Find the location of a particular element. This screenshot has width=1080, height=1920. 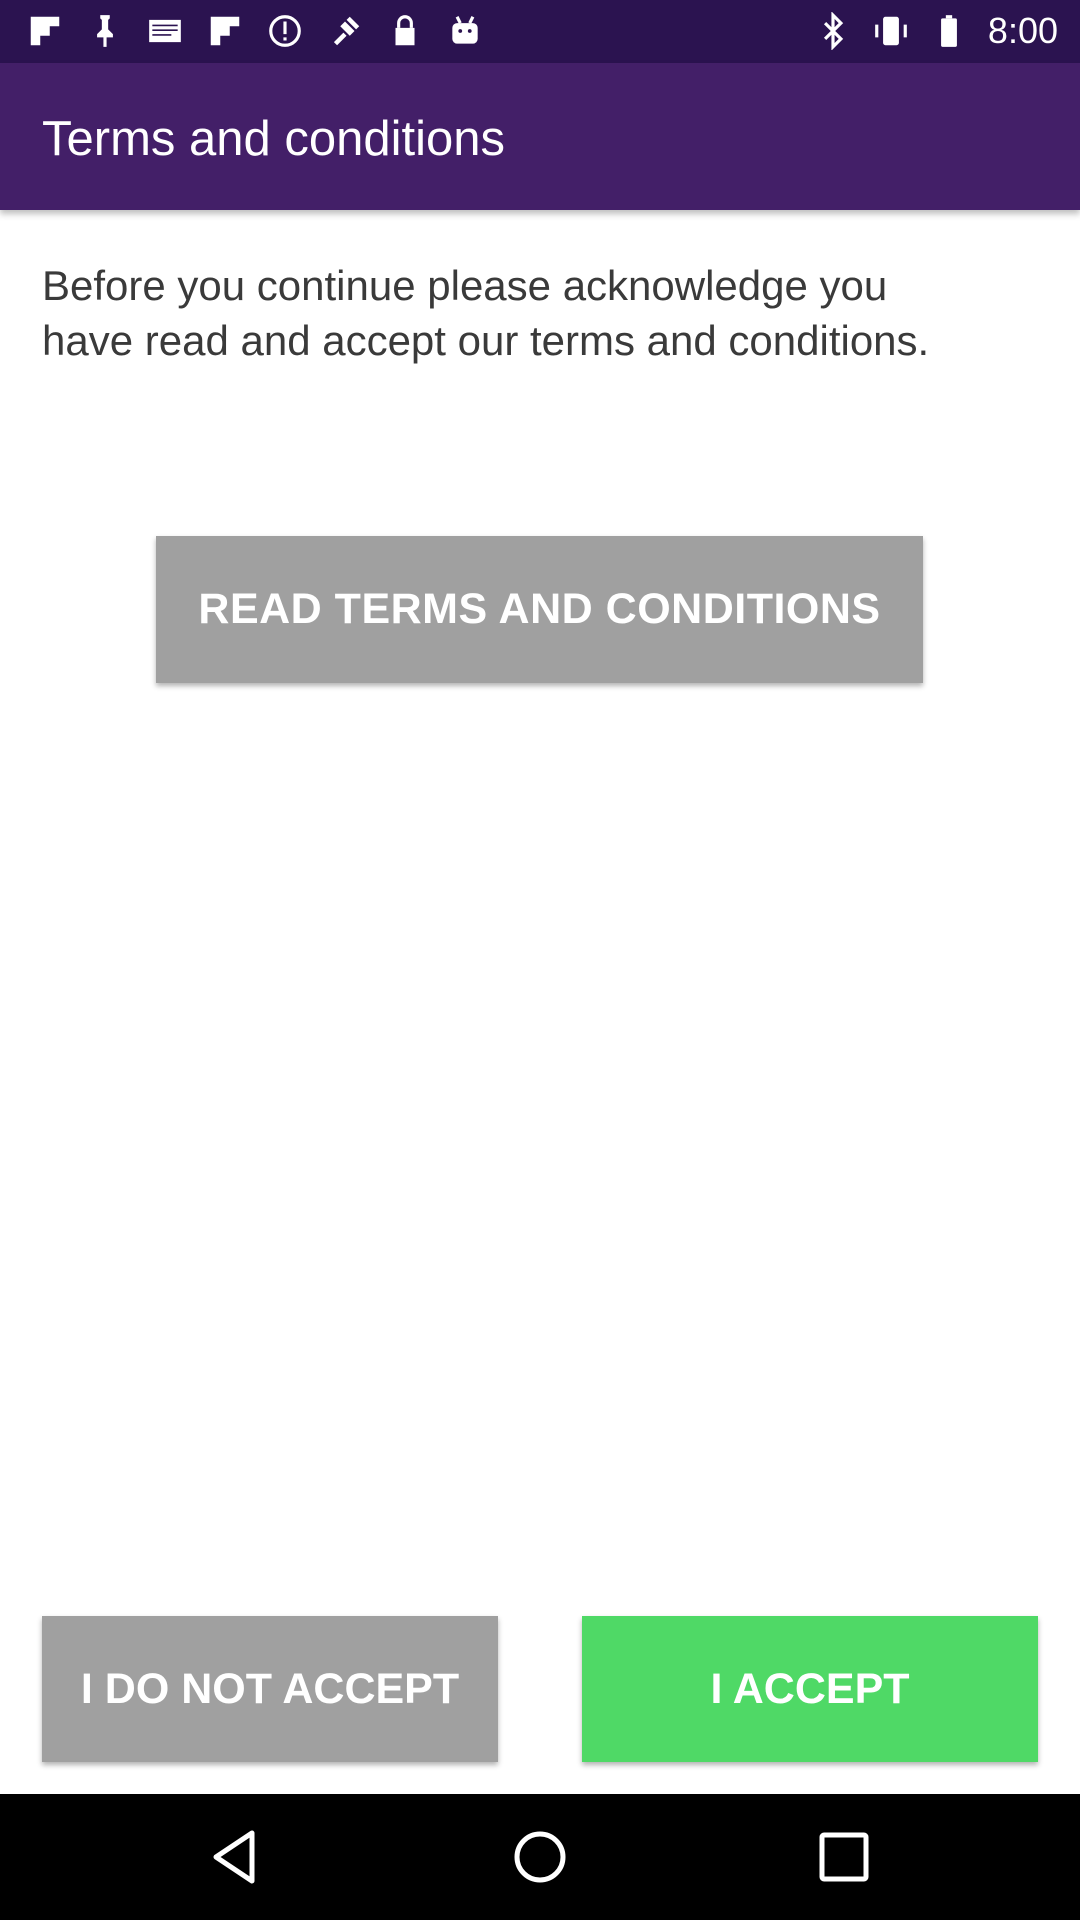

read-terms-button: READ TERMS AND CONDITIONS is located at coordinates (539, 609).